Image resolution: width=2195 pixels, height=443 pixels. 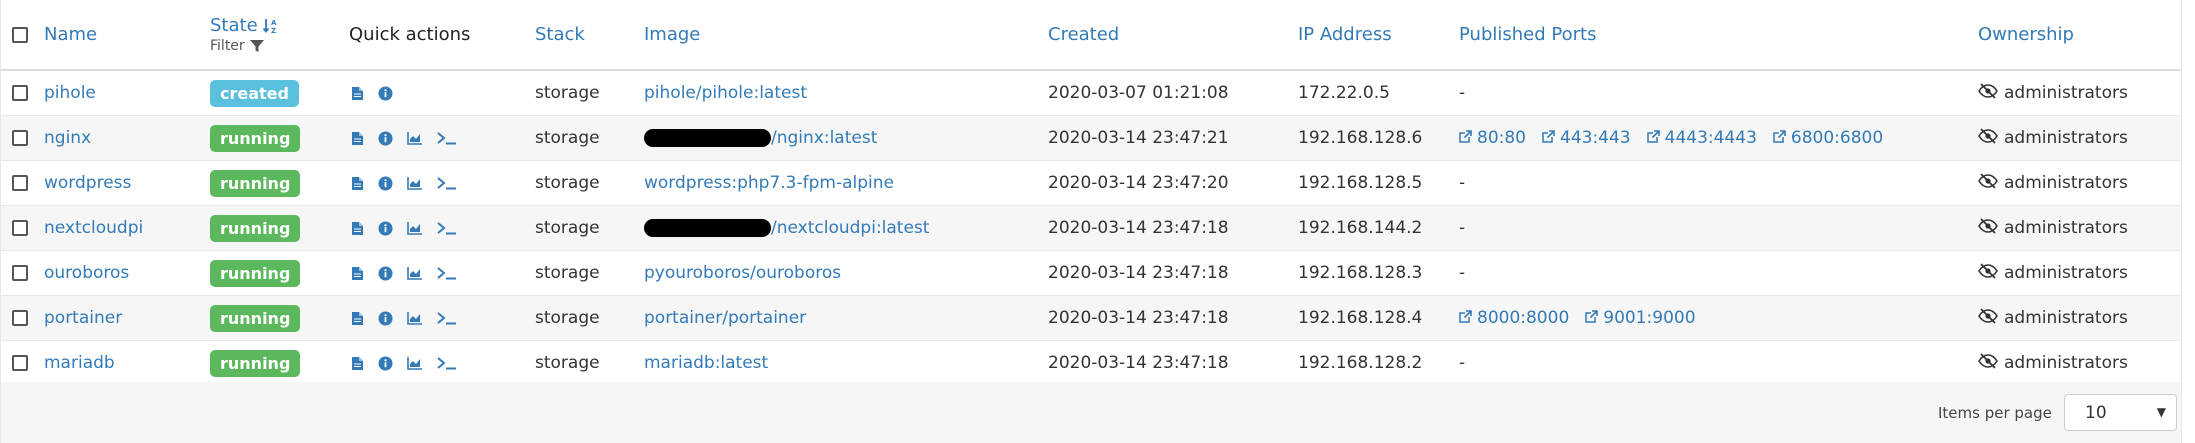 What do you see at coordinates (67, 138) in the screenshot?
I see `container-name-link: nginx` at bounding box center [67, 138].